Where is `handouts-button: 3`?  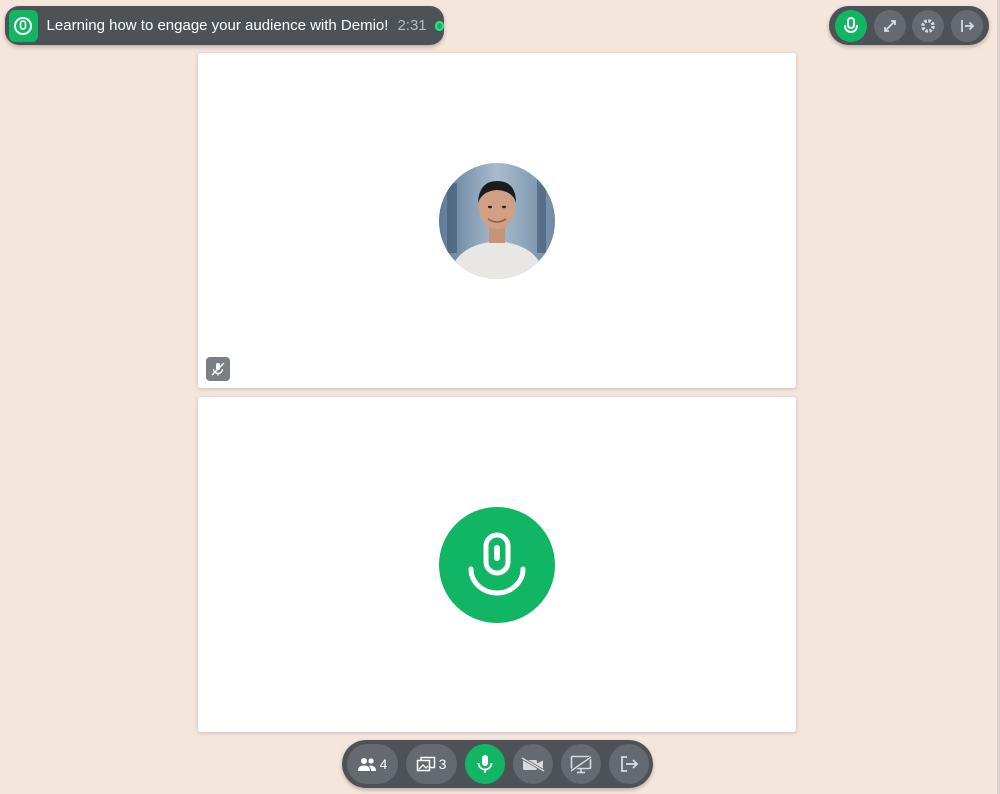 handouts-button: 3 is located at coordinates (431, 764).